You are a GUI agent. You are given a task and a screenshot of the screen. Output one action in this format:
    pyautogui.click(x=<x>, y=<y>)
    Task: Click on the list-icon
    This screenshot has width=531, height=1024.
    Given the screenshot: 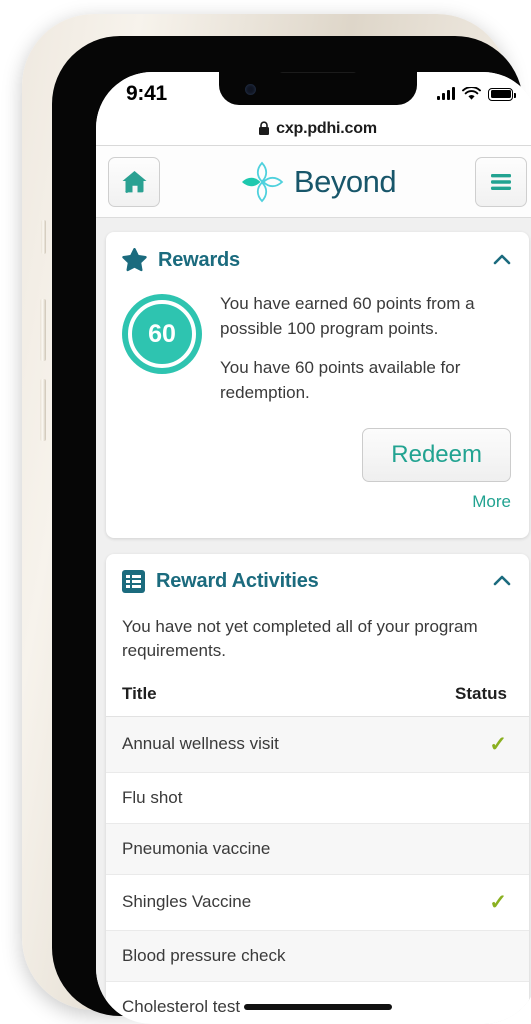 What is the action you would take?
    pyautogui.click(x=133, y=581)
    